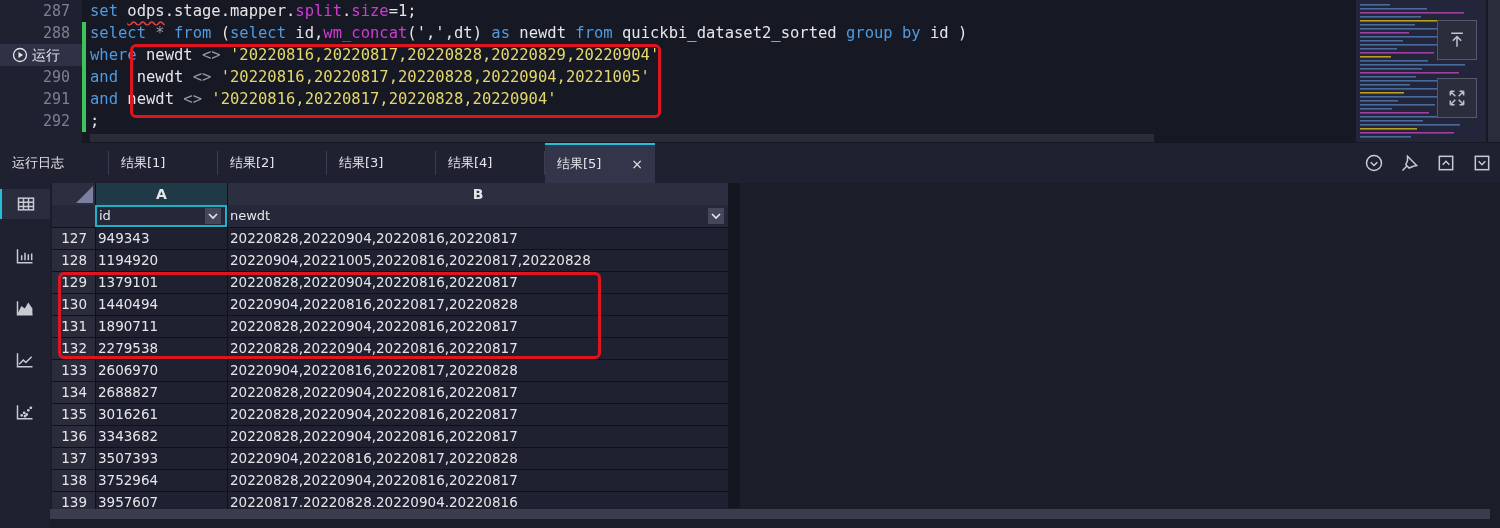 The width and height of the screenshot is (1500, 528). What do you see at coordinates (25, 412) in the screenshot?
I see `scatter-chart-icon` at bounding box center [25, 412].